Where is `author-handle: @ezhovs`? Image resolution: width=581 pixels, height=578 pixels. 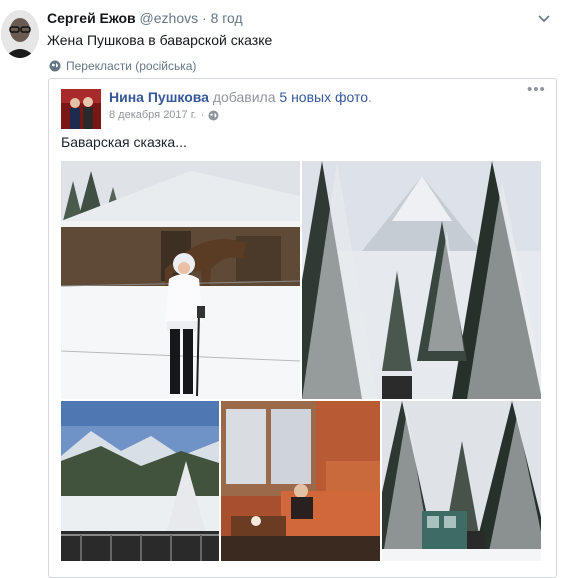
author-handle: @ezhovs is located at coordinates (169, 18).